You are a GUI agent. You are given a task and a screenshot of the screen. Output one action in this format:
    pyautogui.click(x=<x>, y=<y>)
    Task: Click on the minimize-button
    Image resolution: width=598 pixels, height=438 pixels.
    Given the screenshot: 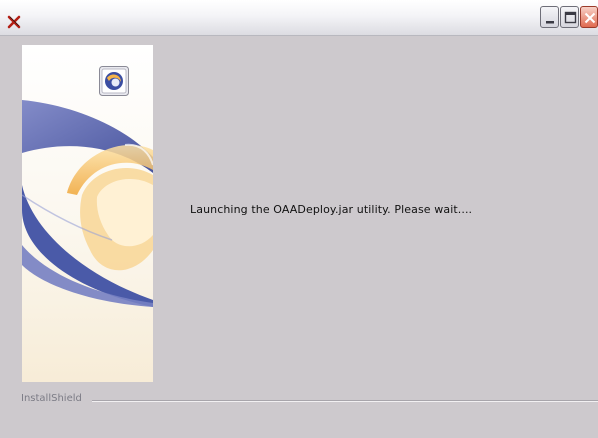 What is the action you would take?
    pyautogui.click(x=549, y=17)
    